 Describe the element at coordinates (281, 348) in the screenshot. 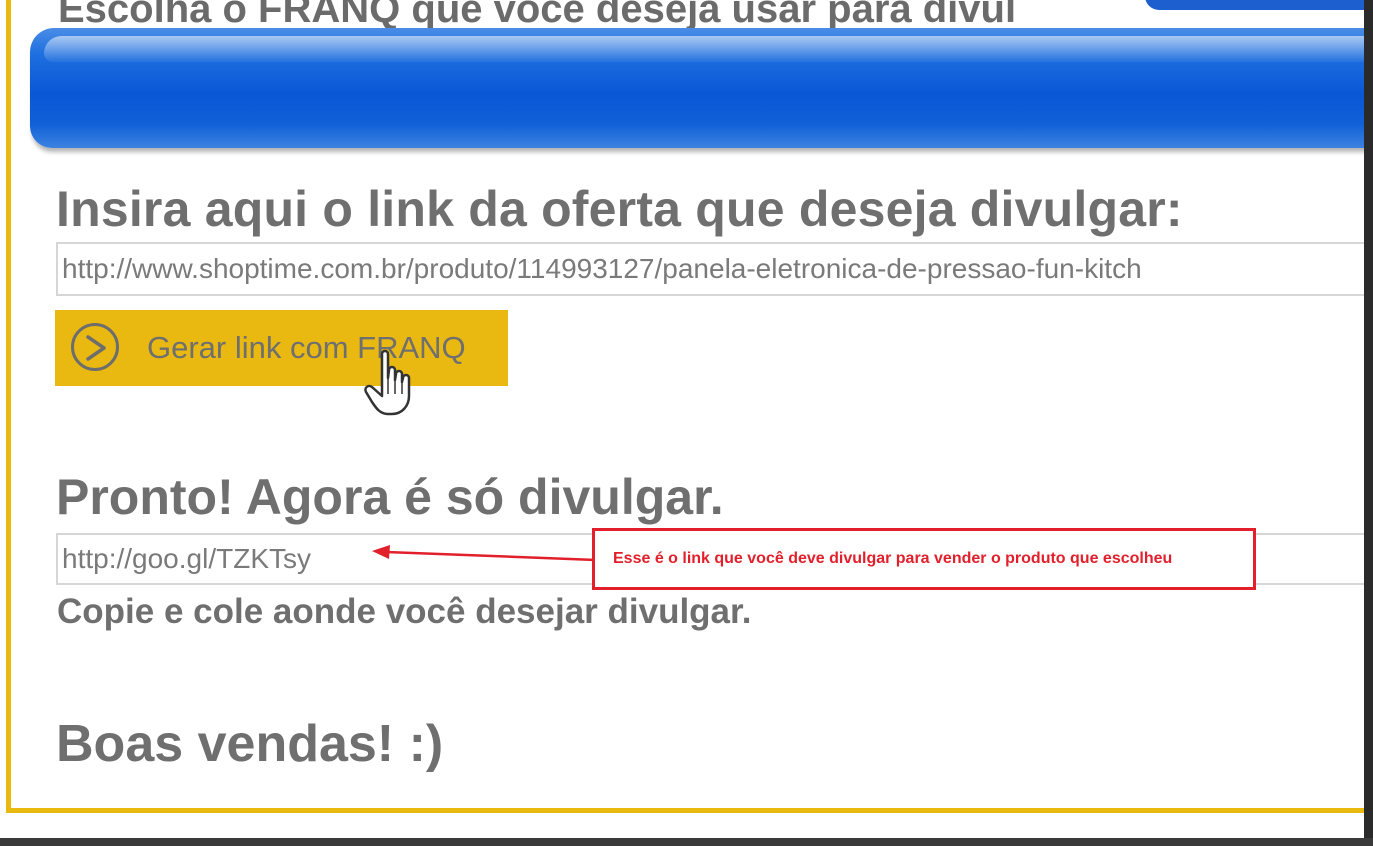

I see `generate-link-button: Gerar link com FRANQ` at that location.